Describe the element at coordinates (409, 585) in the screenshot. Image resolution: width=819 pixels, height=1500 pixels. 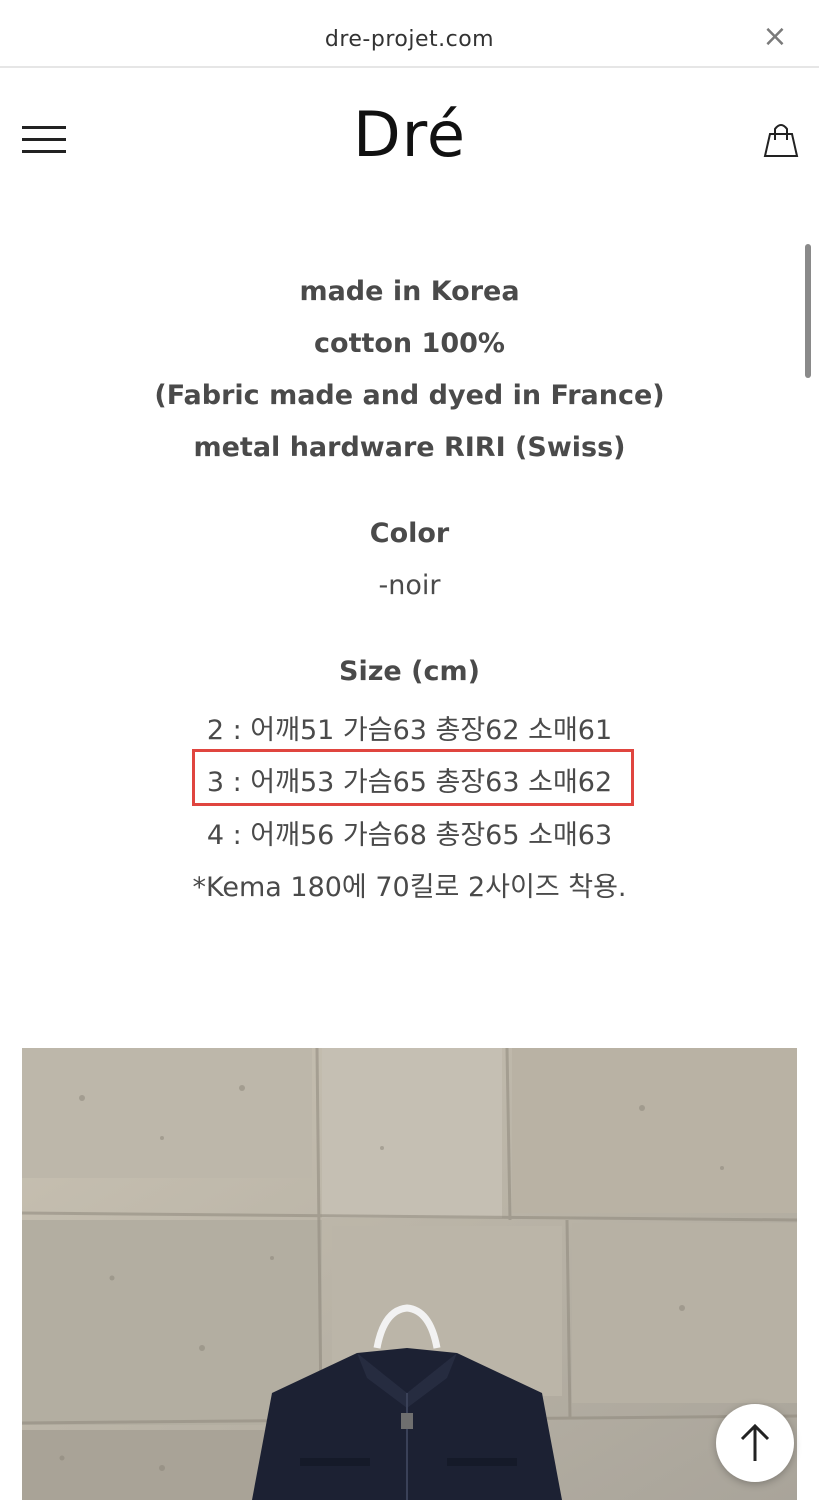
I see `color-value: -noir` at that location.